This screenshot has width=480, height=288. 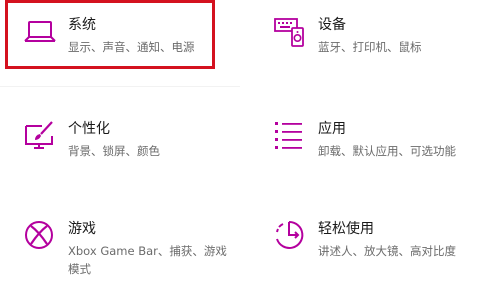 What do you see at coordinates (387, 151) in the screenshot?
I see `tile-description: 卸载、默认应用、可选功能` at bounding box center [387, 151].